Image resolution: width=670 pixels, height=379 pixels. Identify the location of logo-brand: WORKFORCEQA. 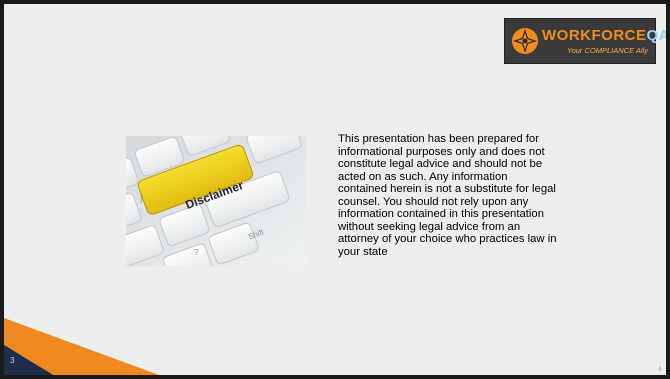
(604, 35).